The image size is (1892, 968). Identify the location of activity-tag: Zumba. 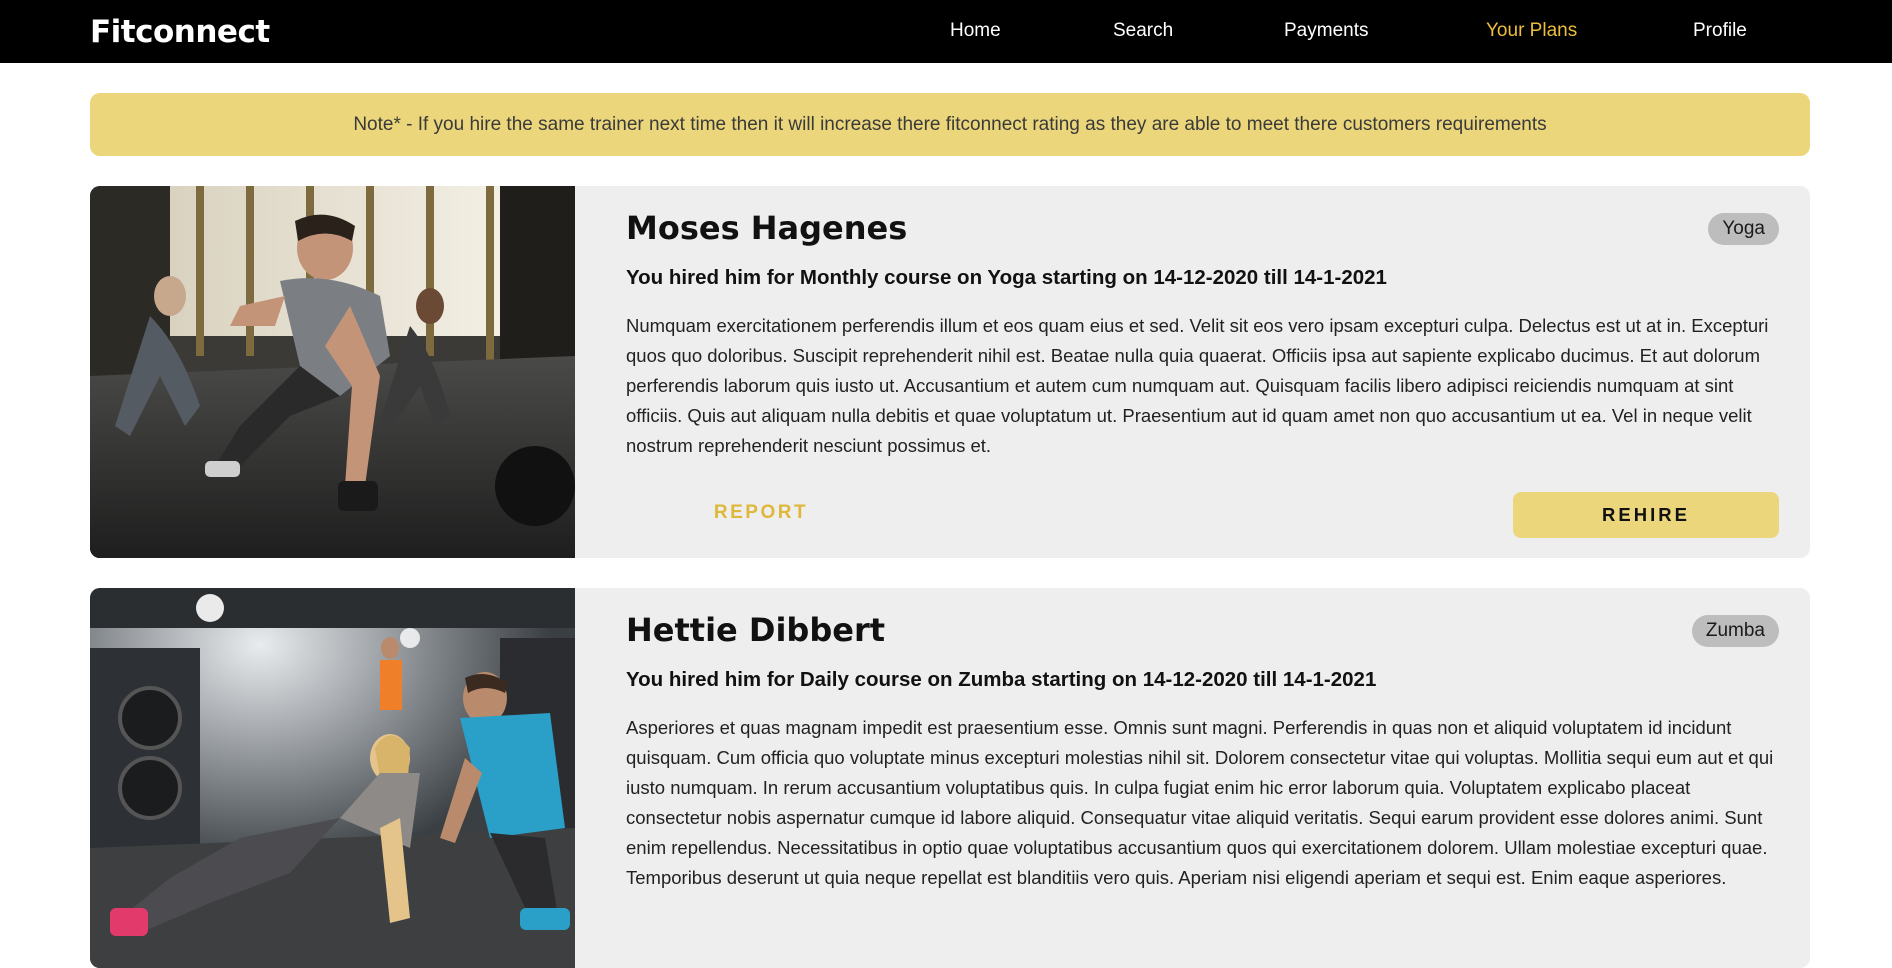
(1735, 631).